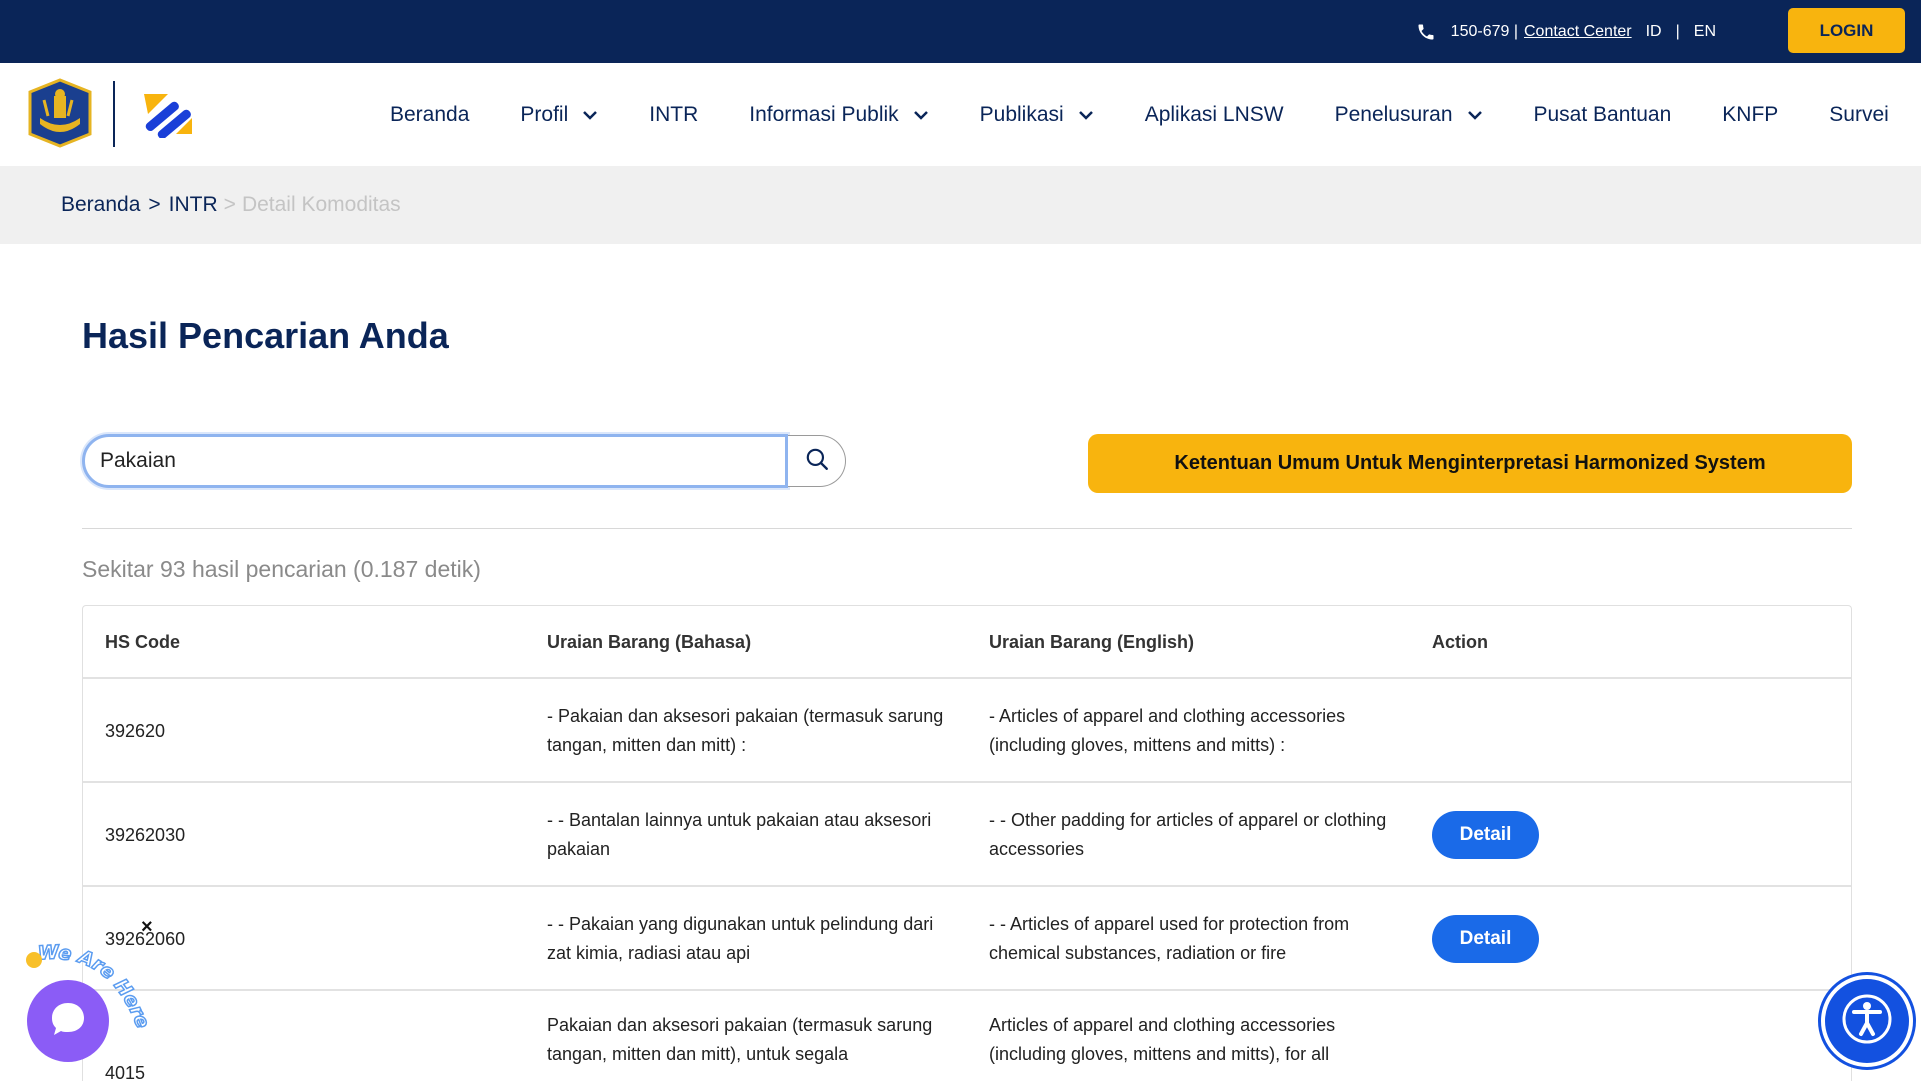 The height and width of the screenshot is (1081, 1921). I want to click on nav-item-knfp: KNFP, so click(1750, 115).